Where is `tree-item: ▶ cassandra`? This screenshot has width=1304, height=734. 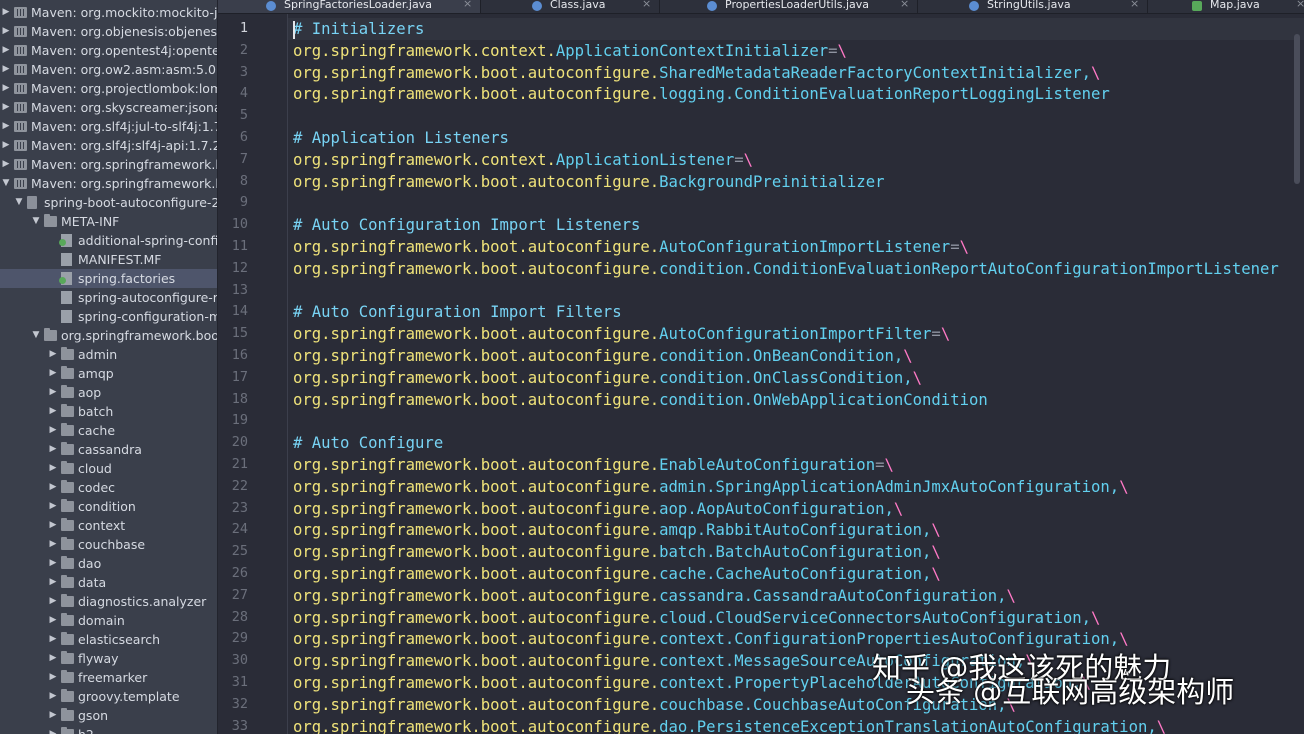 tree-item: ▶ cassandra is located at coordinates (108, 449).